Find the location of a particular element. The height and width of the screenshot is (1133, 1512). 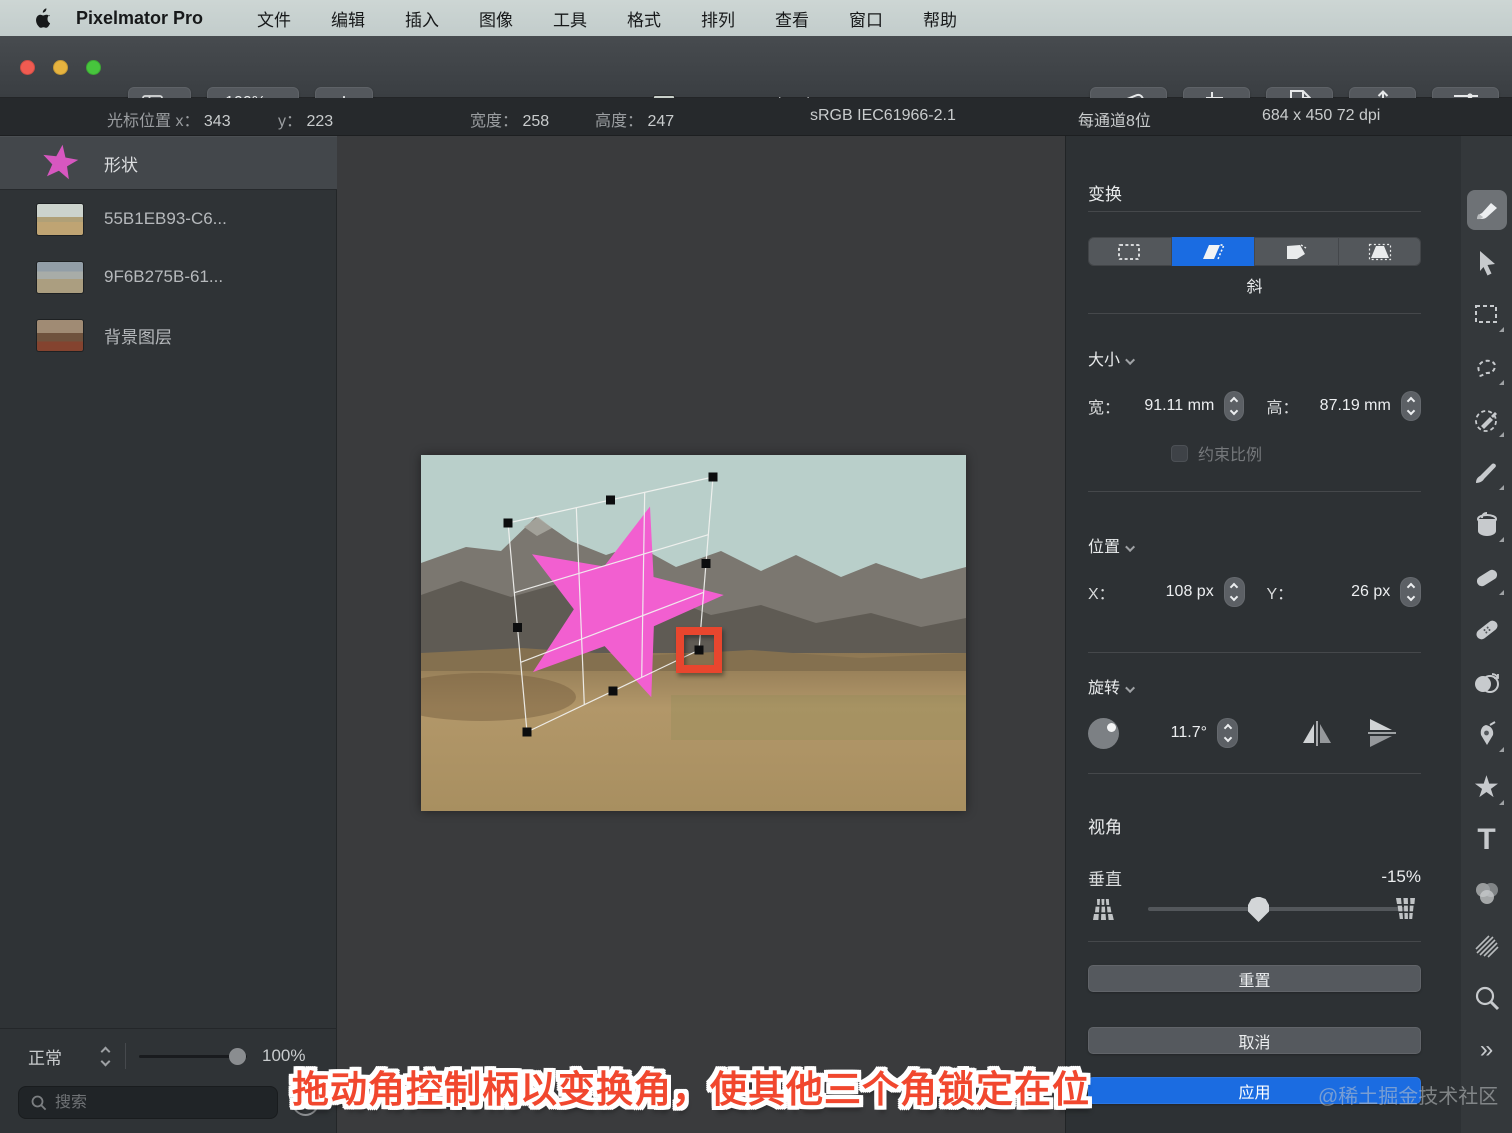

close-window-button is located at coordinates (27, 67).